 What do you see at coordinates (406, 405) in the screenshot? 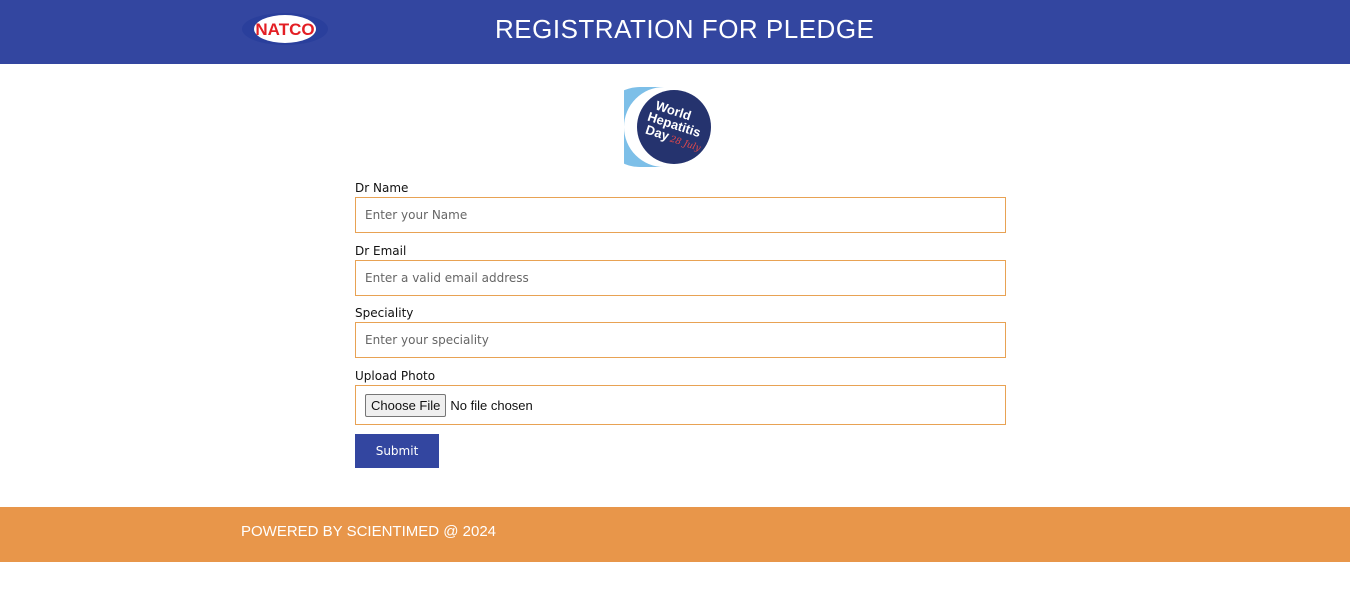
I see `choose-file-button: Choose File` at bounding box center [406, 405].